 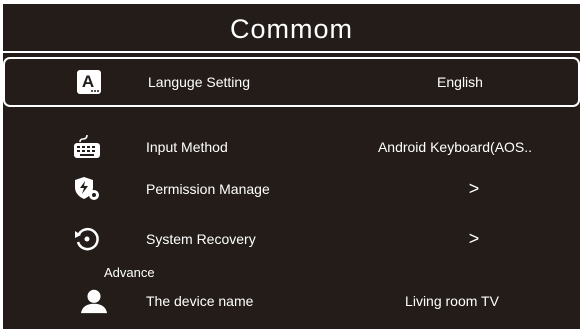 I want to click on svg-text: A, so click(x=88, y=81).